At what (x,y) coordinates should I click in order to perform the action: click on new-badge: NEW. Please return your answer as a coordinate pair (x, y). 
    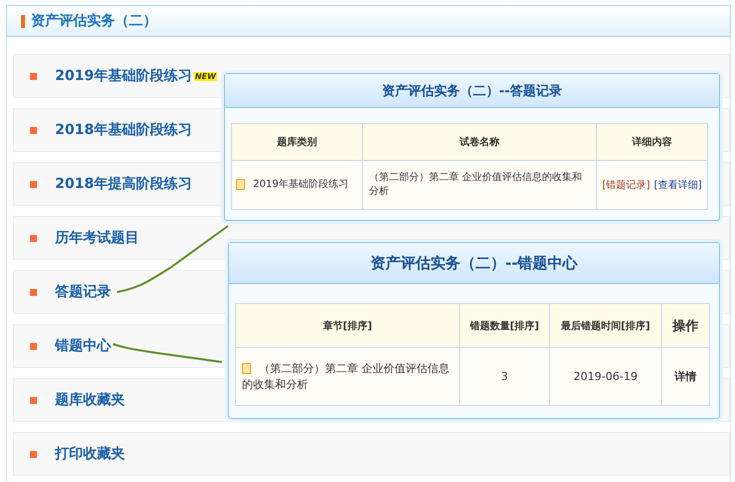
    Looking at the image, I should click on (205, 76).